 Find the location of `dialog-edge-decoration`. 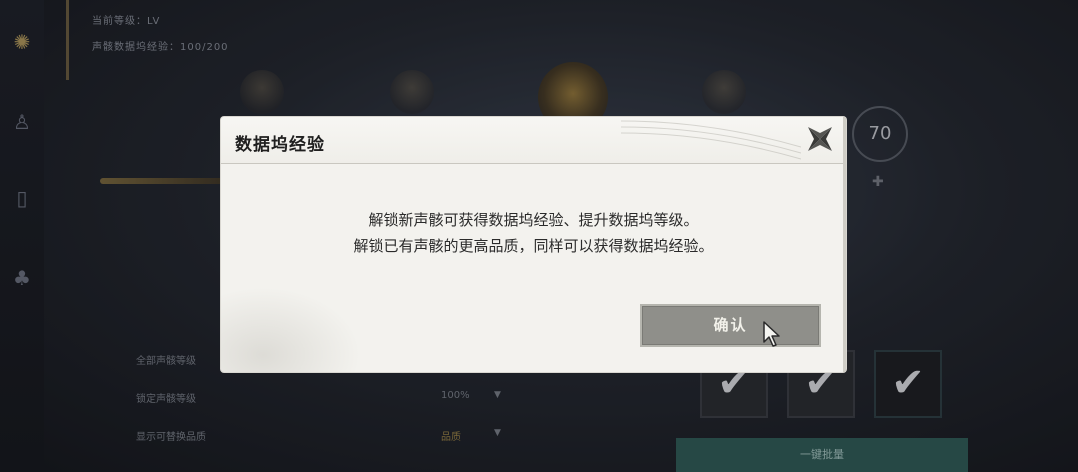

dialog-edge-decoration is located at coordinates (840, 244).